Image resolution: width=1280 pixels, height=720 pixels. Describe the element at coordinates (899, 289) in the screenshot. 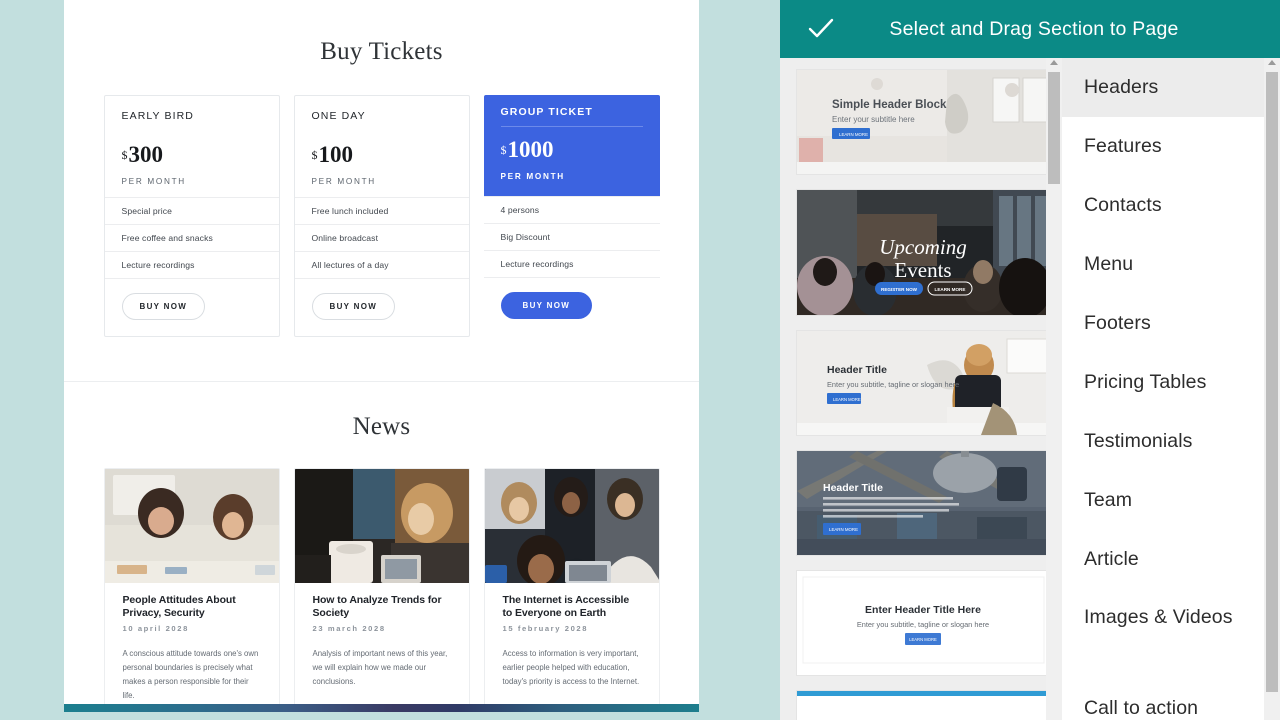

I see `svg-text: REGISTER NOW` at that location.